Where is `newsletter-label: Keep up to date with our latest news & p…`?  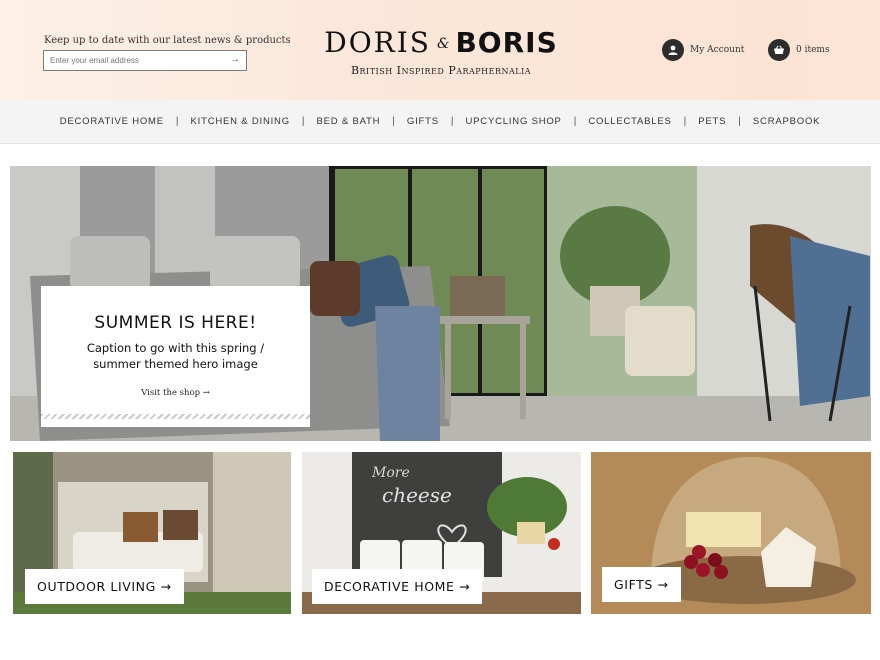 newsletter-label: Keep up to date with our latest news & p… is located at coordinates (167, 40).